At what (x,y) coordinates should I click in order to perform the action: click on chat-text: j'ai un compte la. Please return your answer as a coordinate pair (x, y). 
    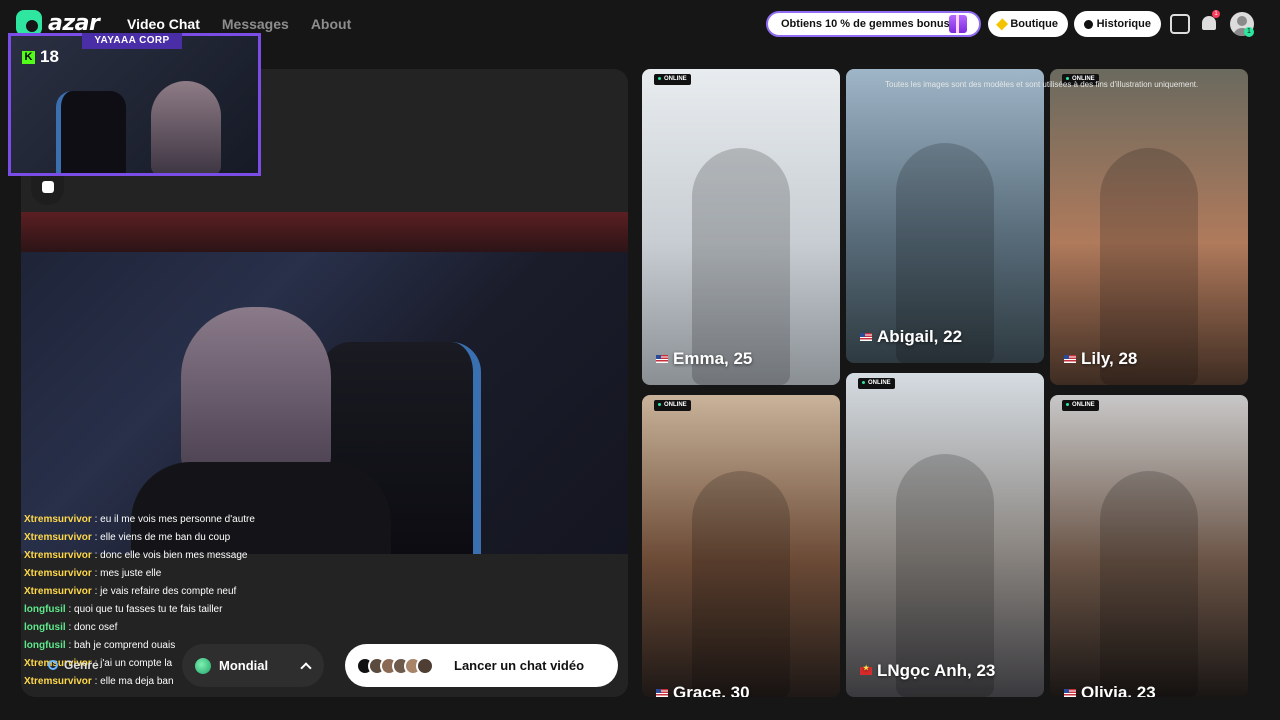
    Looking at the image, I should click on (136, 663).